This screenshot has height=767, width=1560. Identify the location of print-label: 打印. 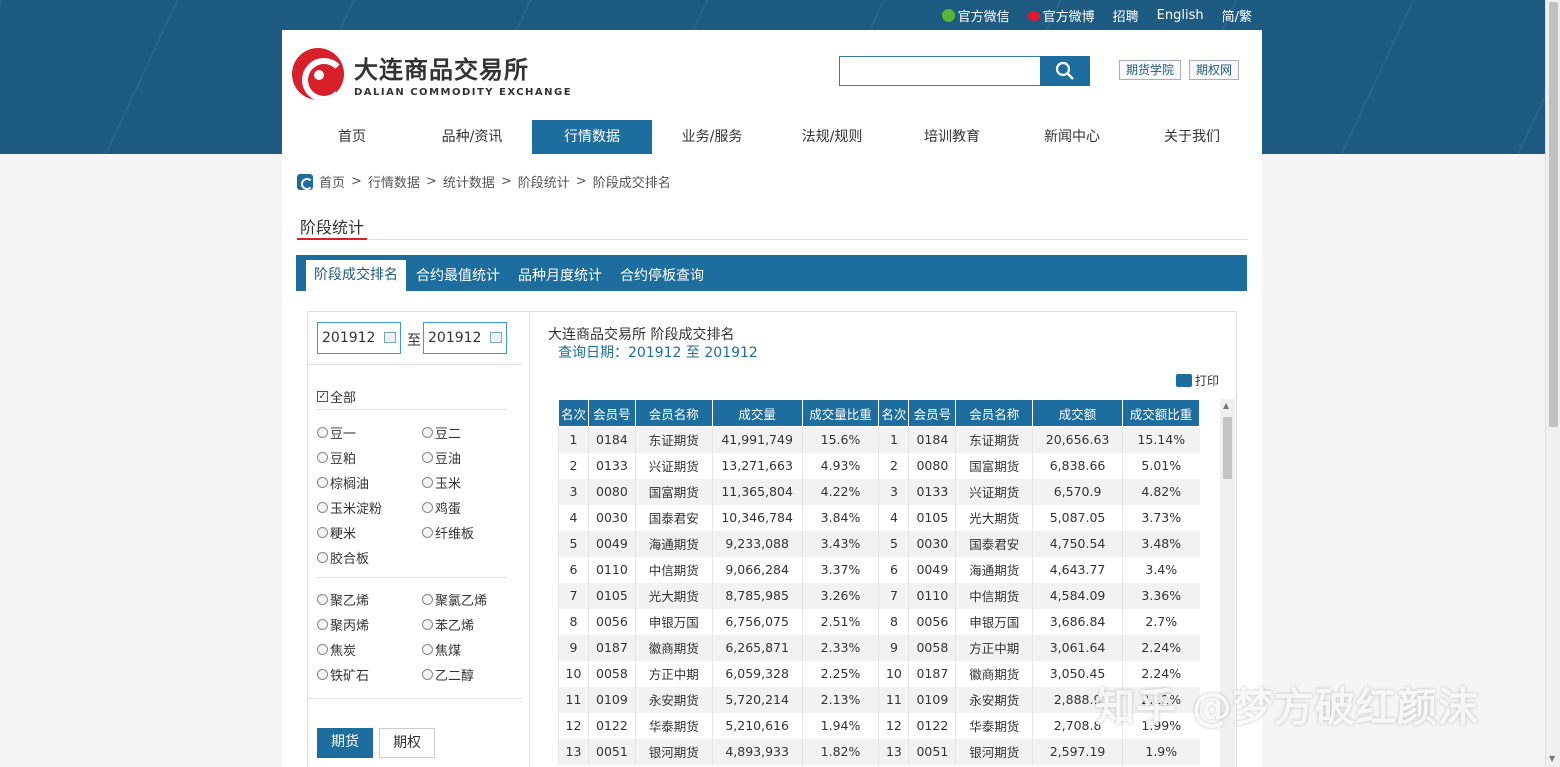
(1207, 381).